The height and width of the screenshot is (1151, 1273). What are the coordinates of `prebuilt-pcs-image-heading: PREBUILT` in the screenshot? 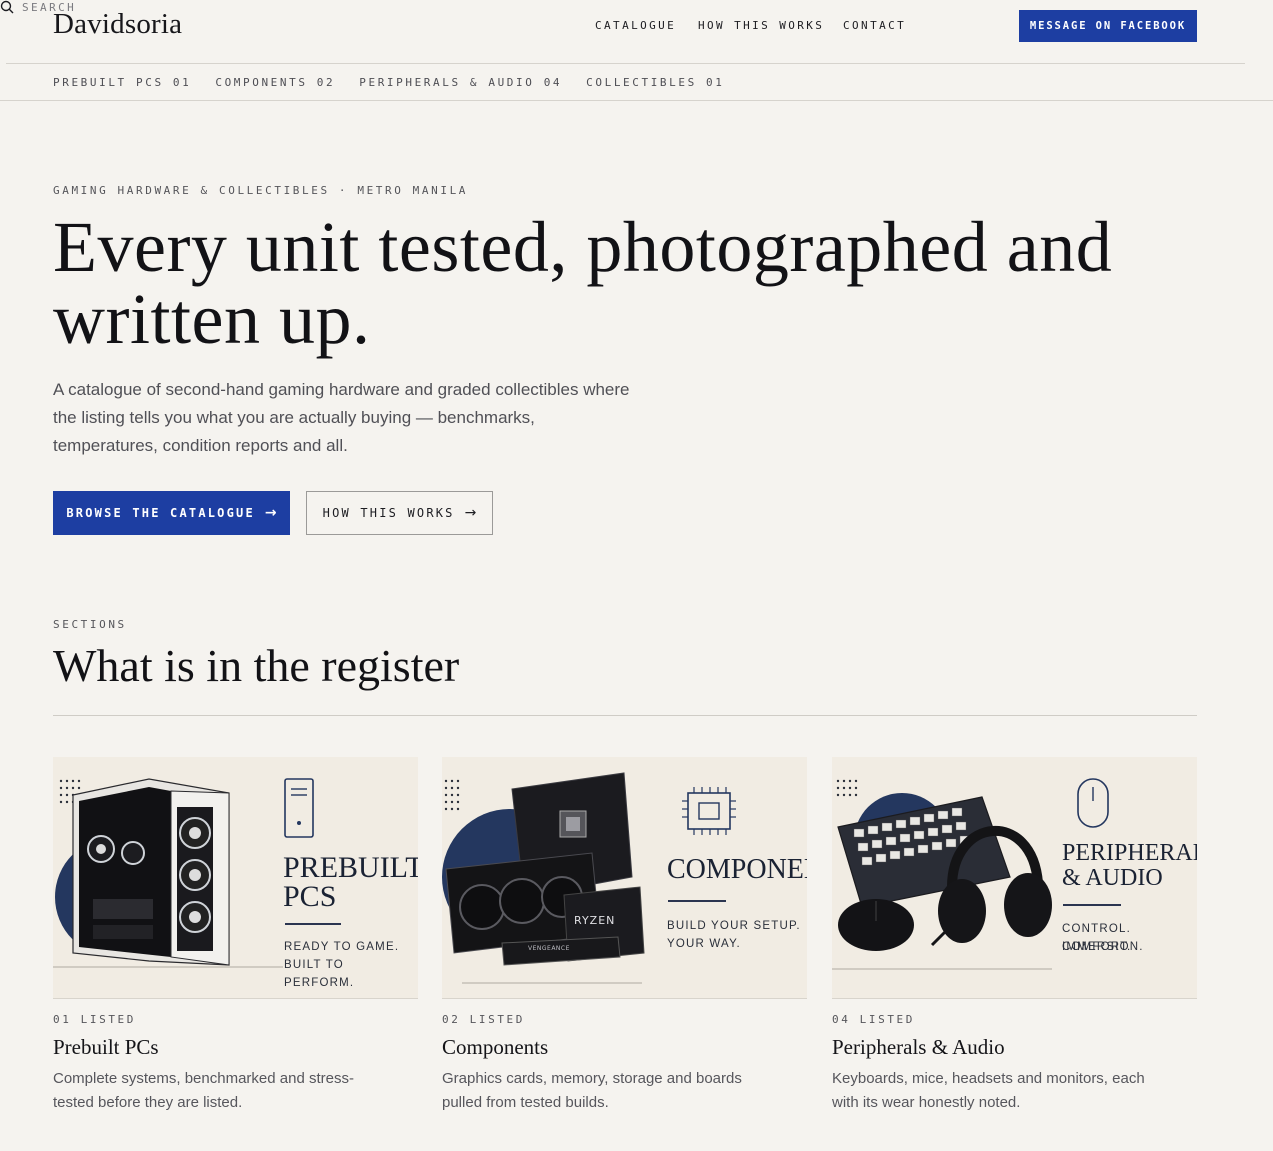 It's located at (350, 867).